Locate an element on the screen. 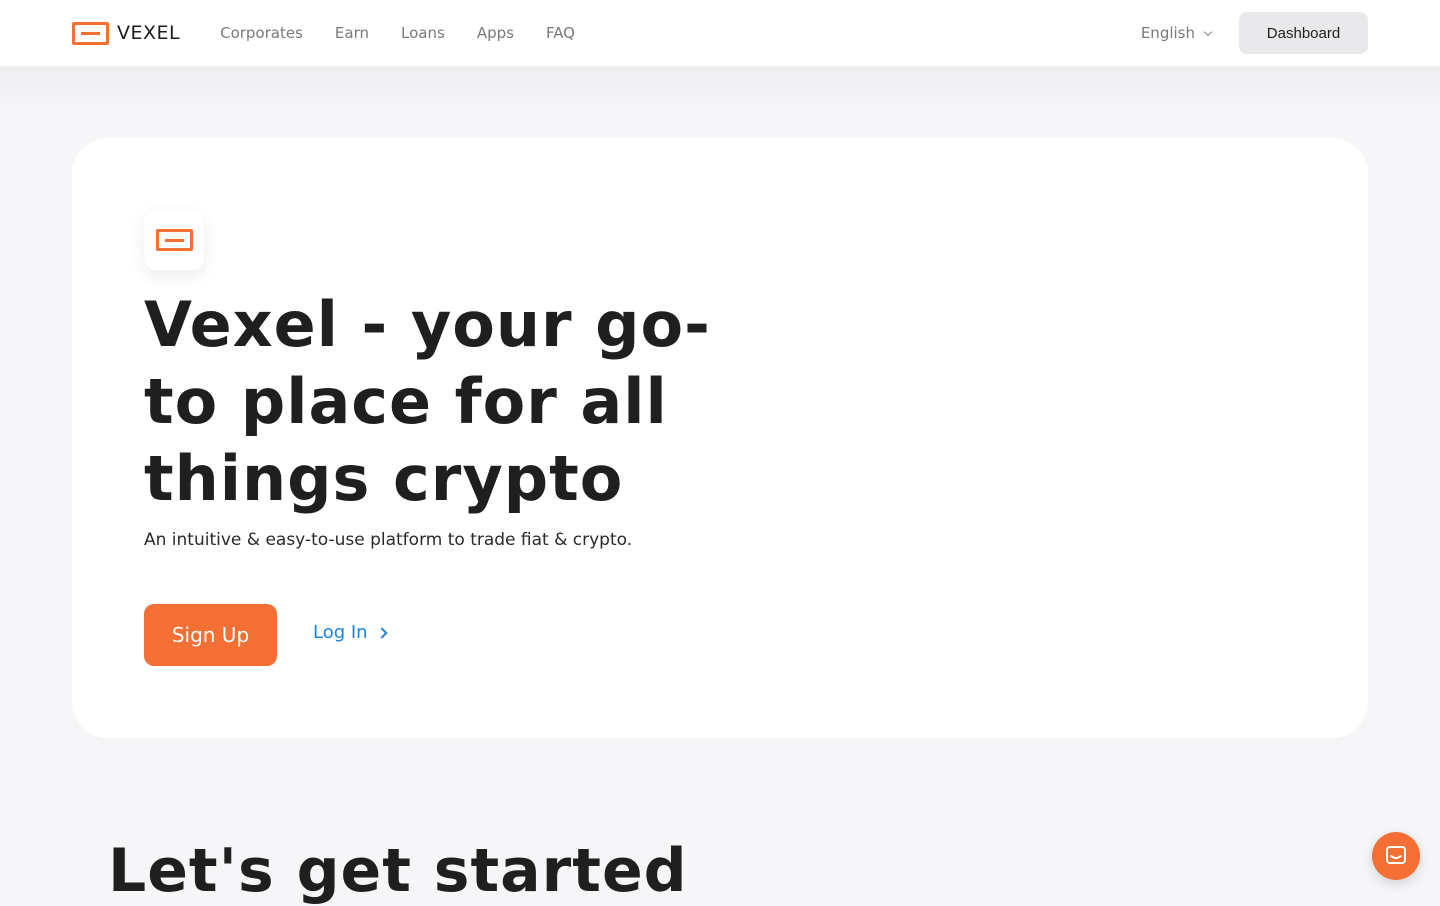 Image resolution: width=1440 pixels, height=906 pixels. chat-icon is located at coordinates (1396, 855).